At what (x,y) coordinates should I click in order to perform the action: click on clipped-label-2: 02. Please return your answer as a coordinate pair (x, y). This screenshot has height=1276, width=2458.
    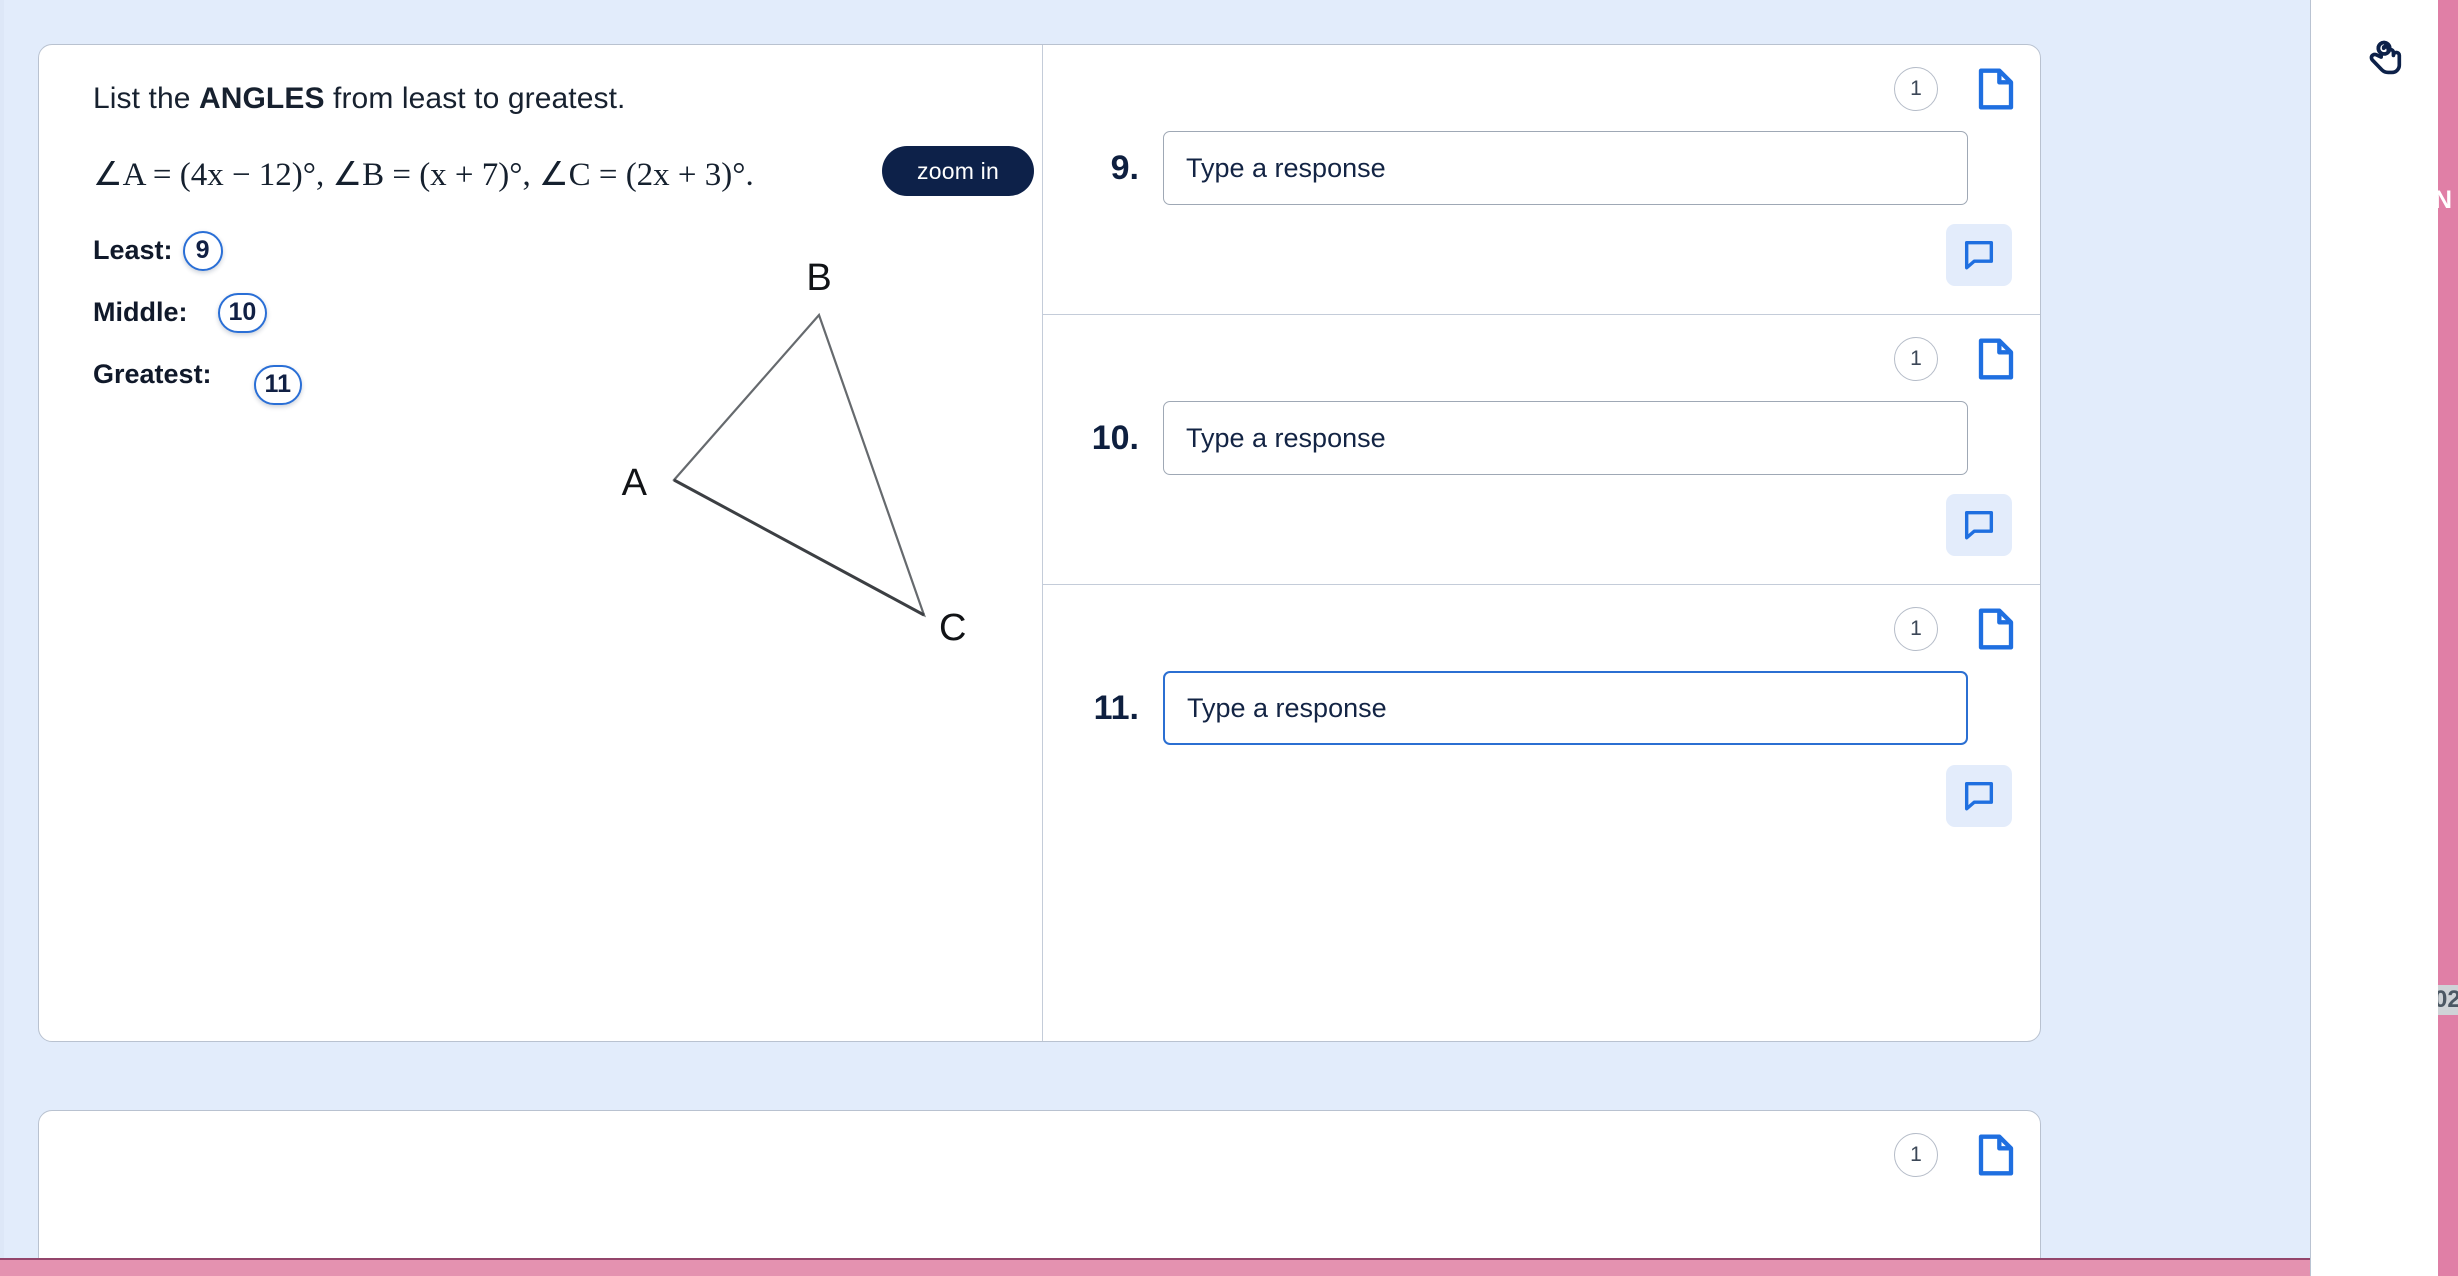
    Looking at the image, I should click on (2448, 1000).